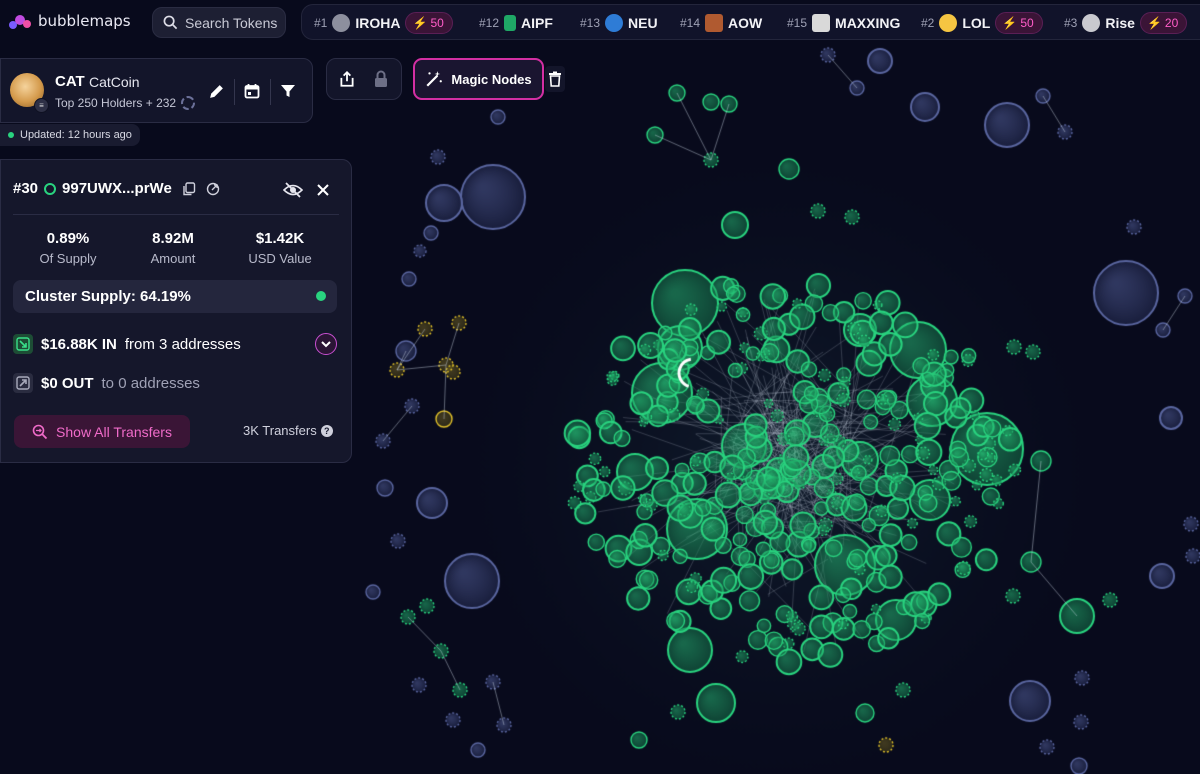  I want to click on trending-item-neu: #13 NEU, so click(619, 23).